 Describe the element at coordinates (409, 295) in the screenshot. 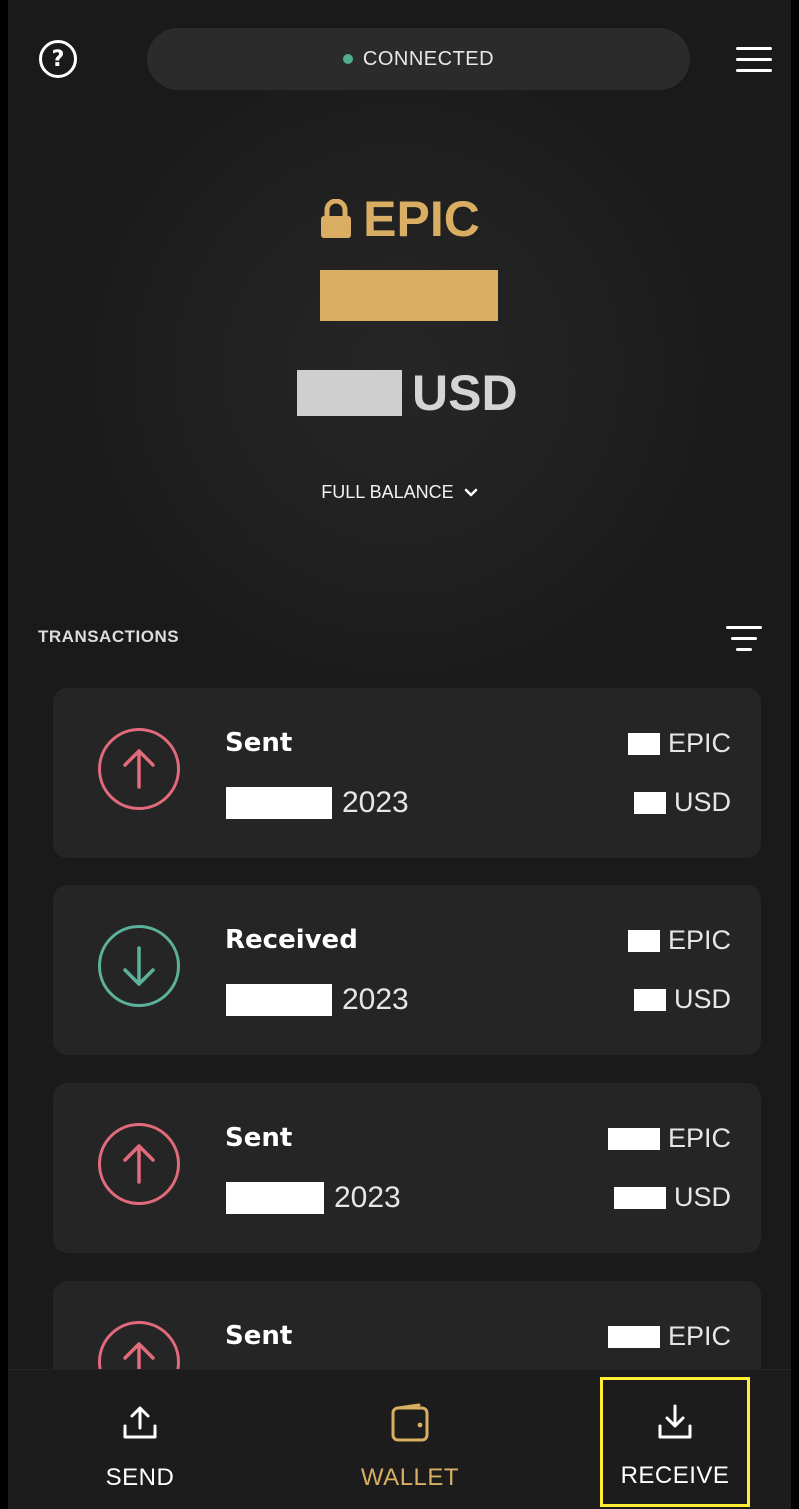

I see `balance-amount-redacted` at that location.